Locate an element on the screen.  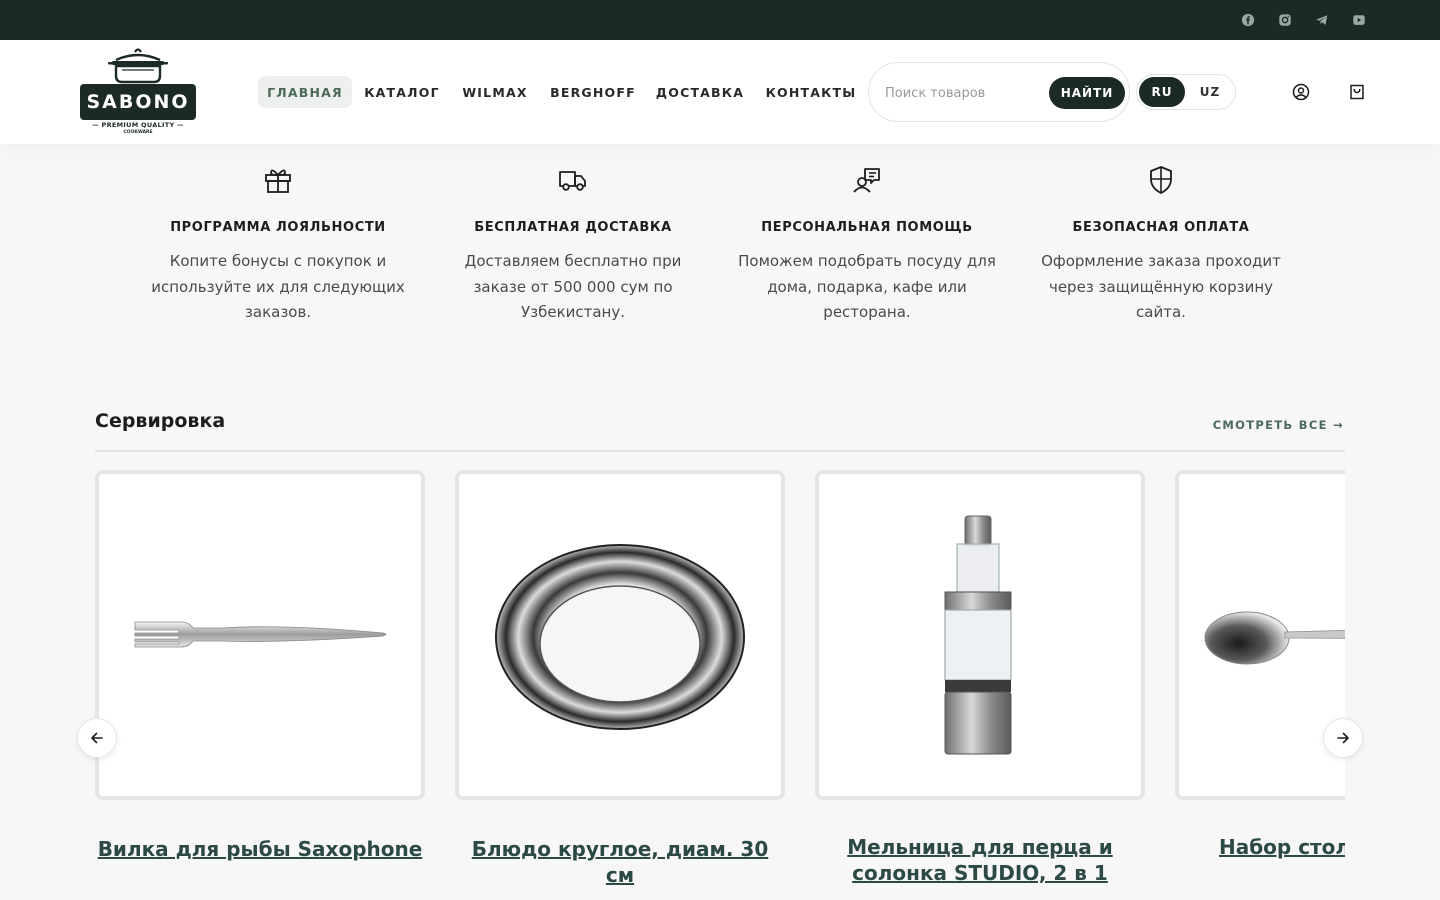
arrow-right-icon is located at coordinates (1343, 738).